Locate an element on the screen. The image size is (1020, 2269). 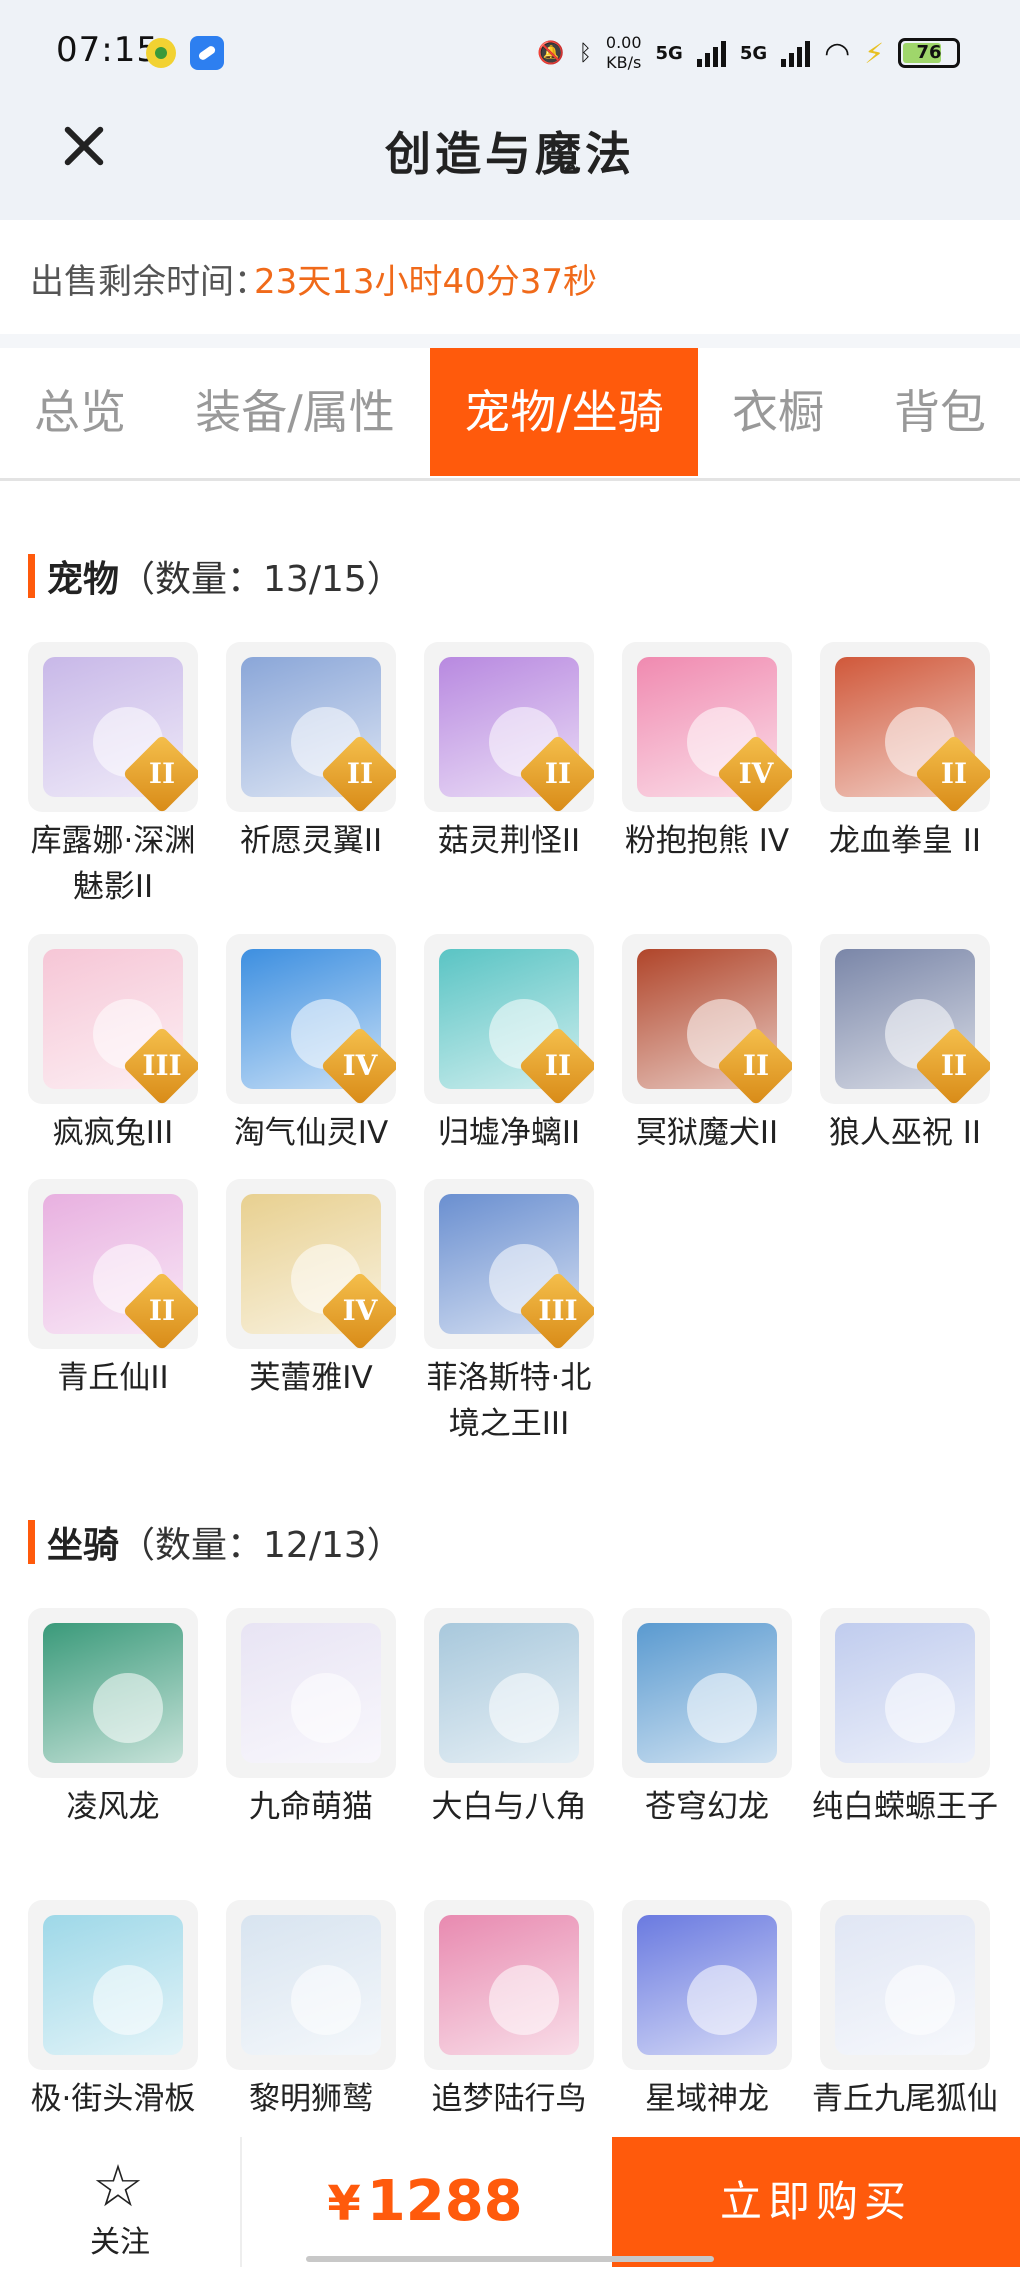
mount-item: 纯白蝾螈王子 is located at coordinates (905, 1719).